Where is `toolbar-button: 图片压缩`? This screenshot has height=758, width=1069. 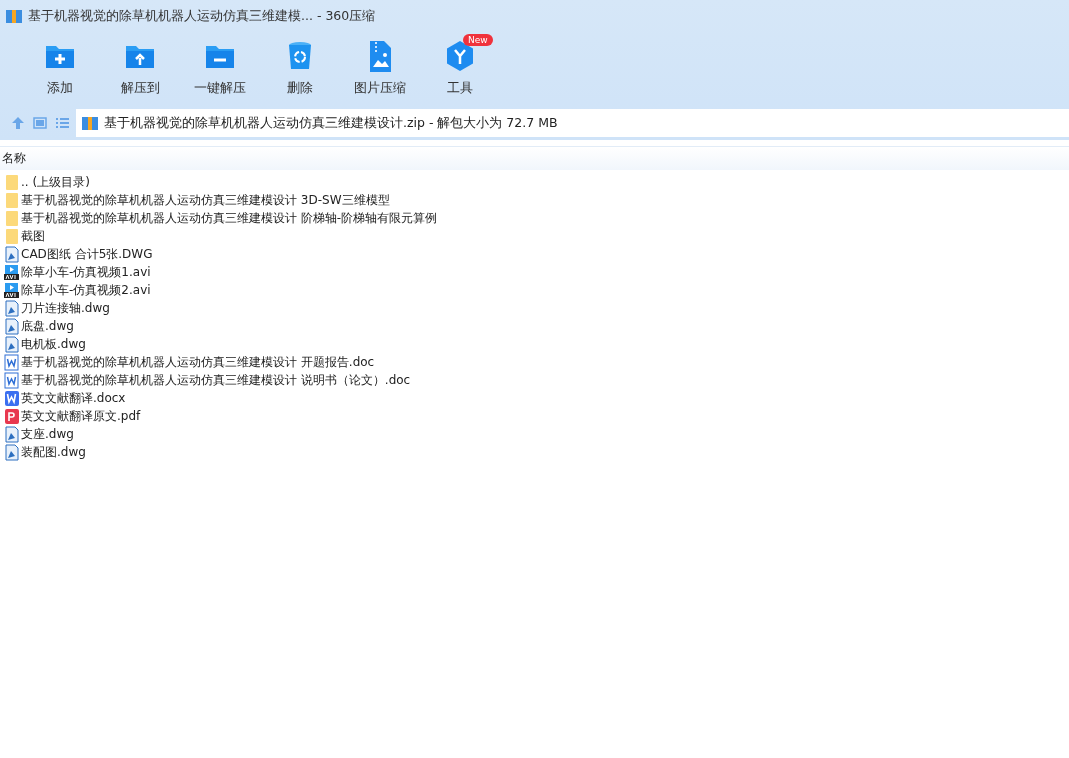
toolbar-button: 图片压缩 is located at coordinates (380, 72).